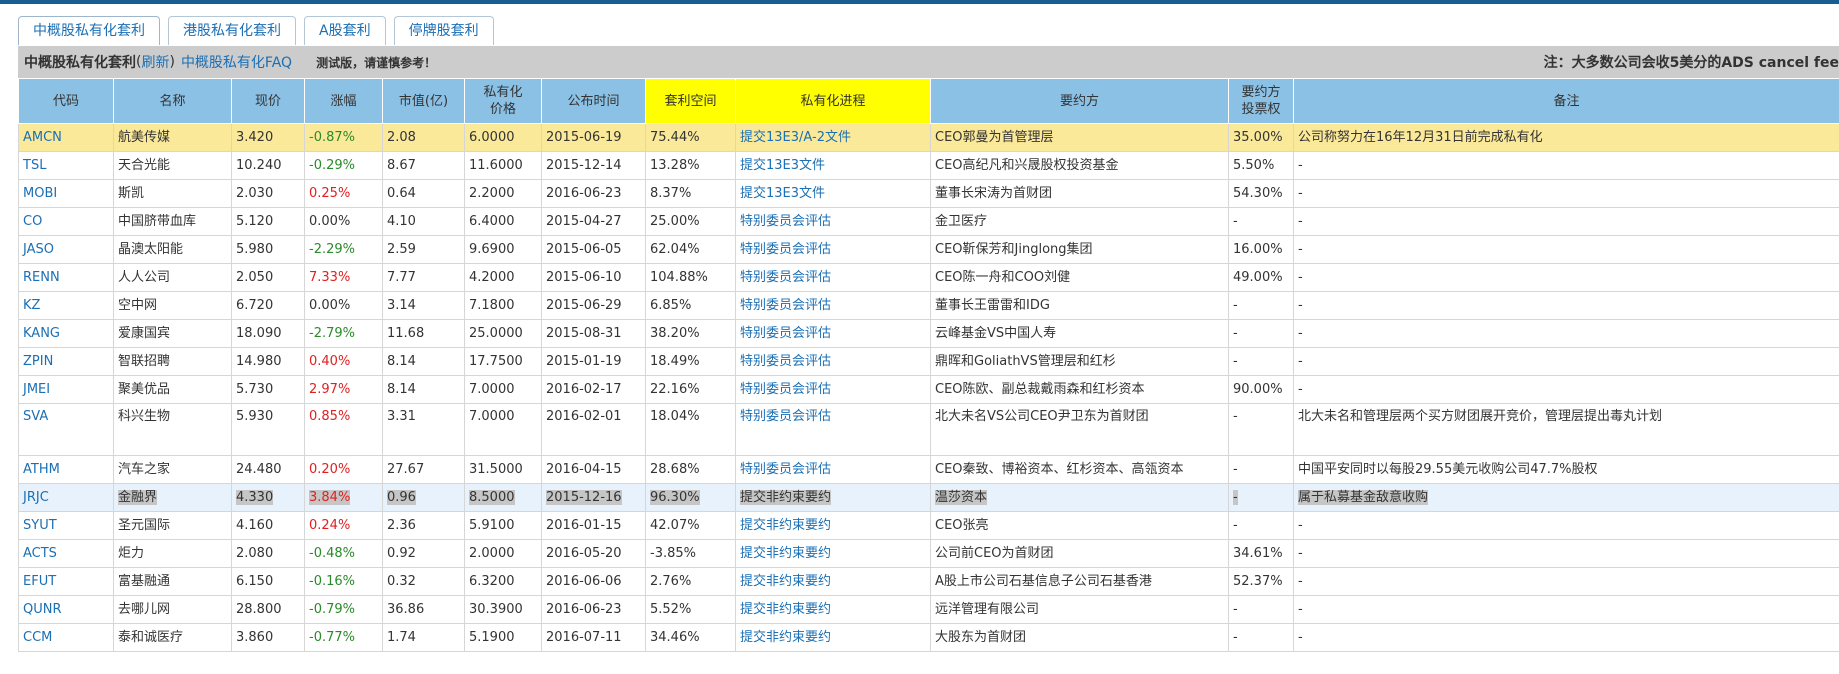 The width and height of the screenshot is (1839, 674). I want to click on code-cell: KZ, so click(66, 305).